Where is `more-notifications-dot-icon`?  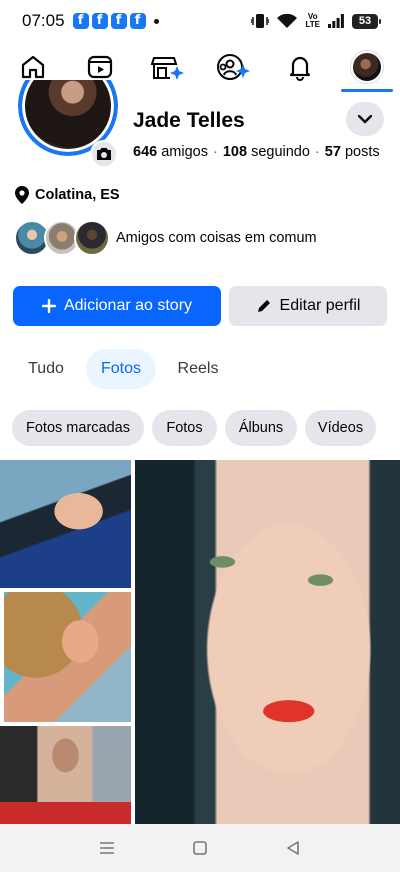
more-notifications-dot-icon is located at coordinates (156, 21).